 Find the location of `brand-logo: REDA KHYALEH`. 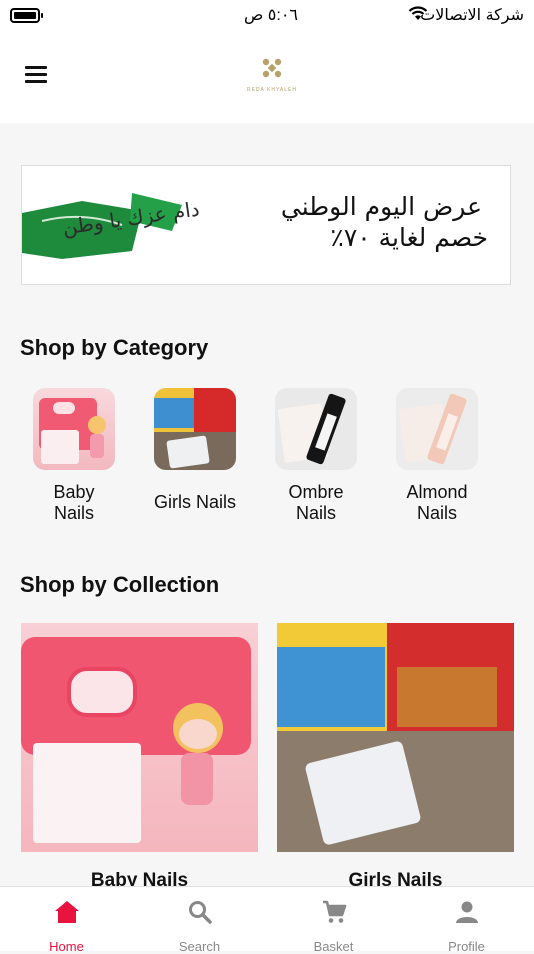

brand-logo: REDA KHYALEH is located at coordinates (272, 74).